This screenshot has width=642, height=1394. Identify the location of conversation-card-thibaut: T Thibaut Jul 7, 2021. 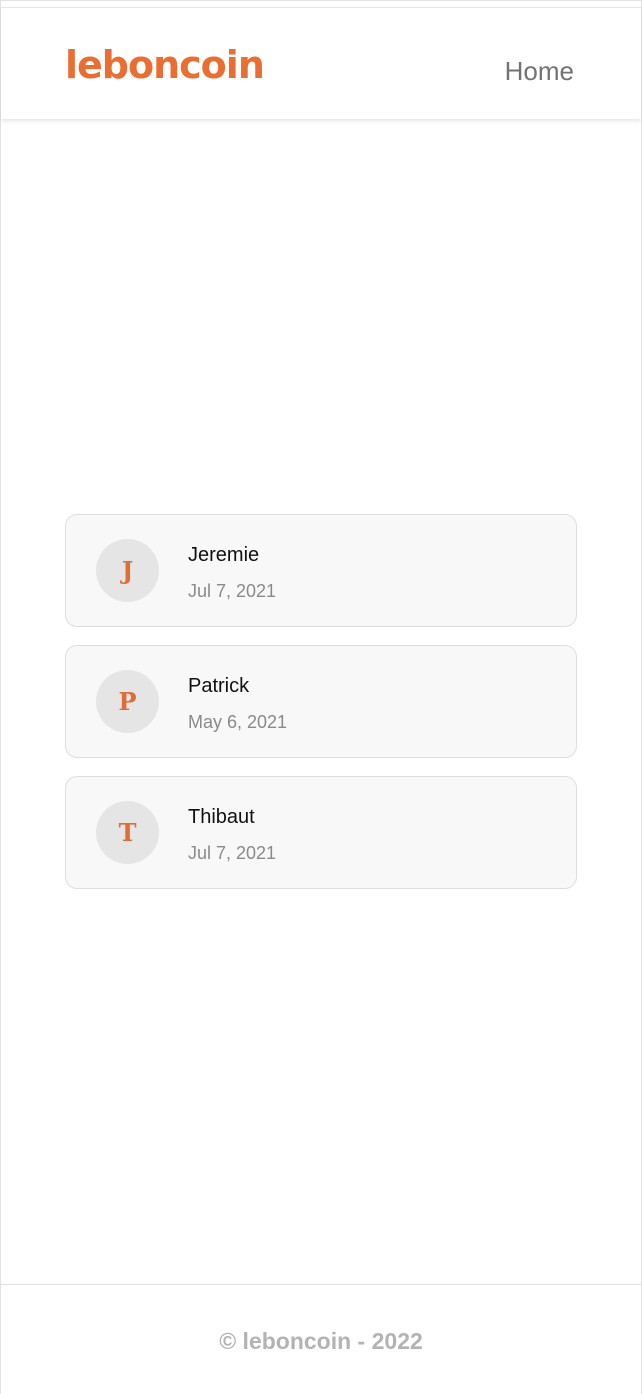
(321, 832).